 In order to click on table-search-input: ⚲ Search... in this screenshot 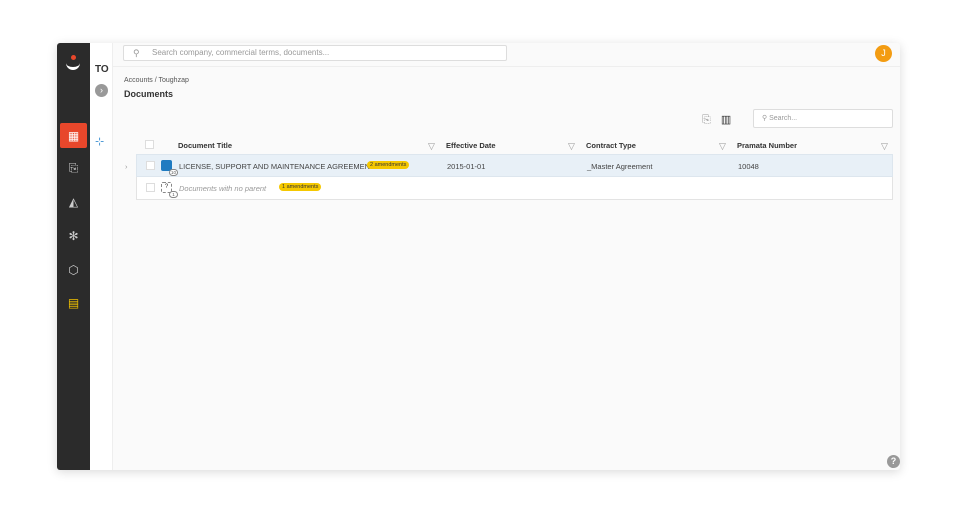, I will do `click(823, 118)`.